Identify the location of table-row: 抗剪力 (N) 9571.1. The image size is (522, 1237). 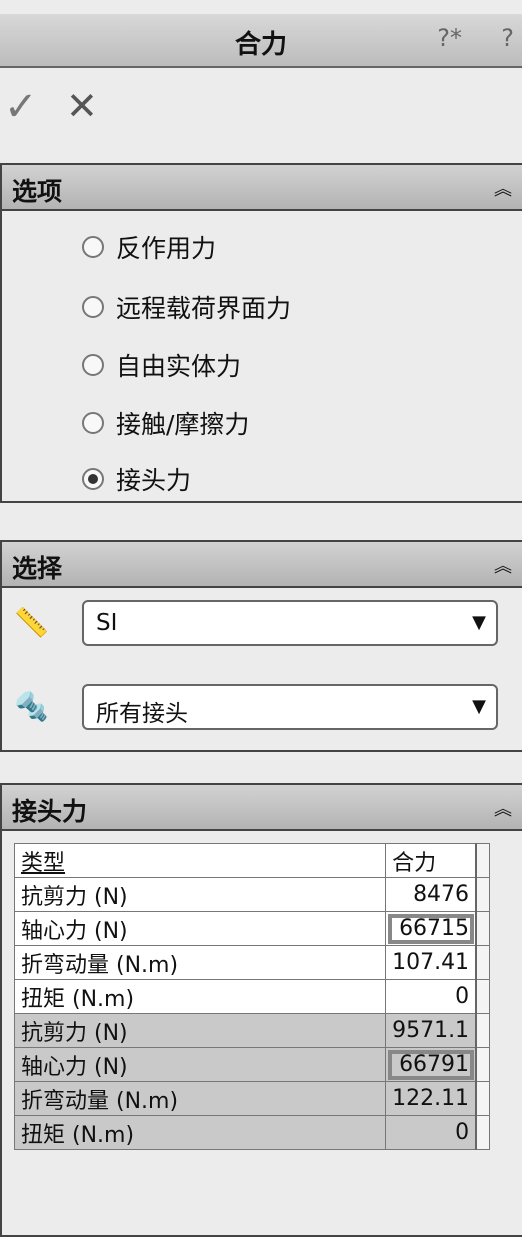
(252, 1030).